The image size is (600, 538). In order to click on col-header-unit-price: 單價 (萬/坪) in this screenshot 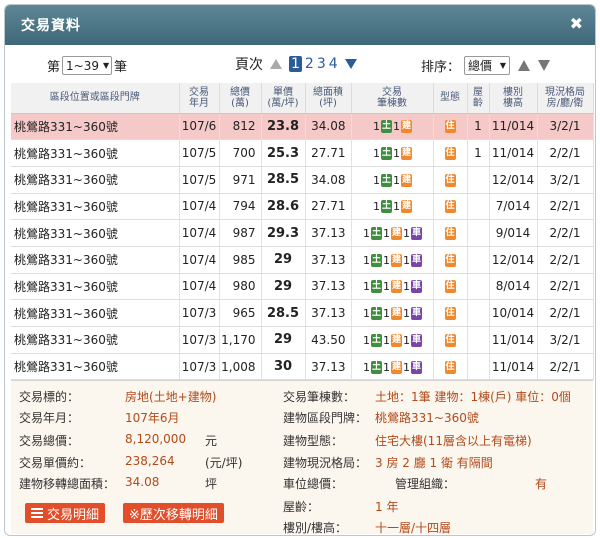, I will do `click(283, 98)`.